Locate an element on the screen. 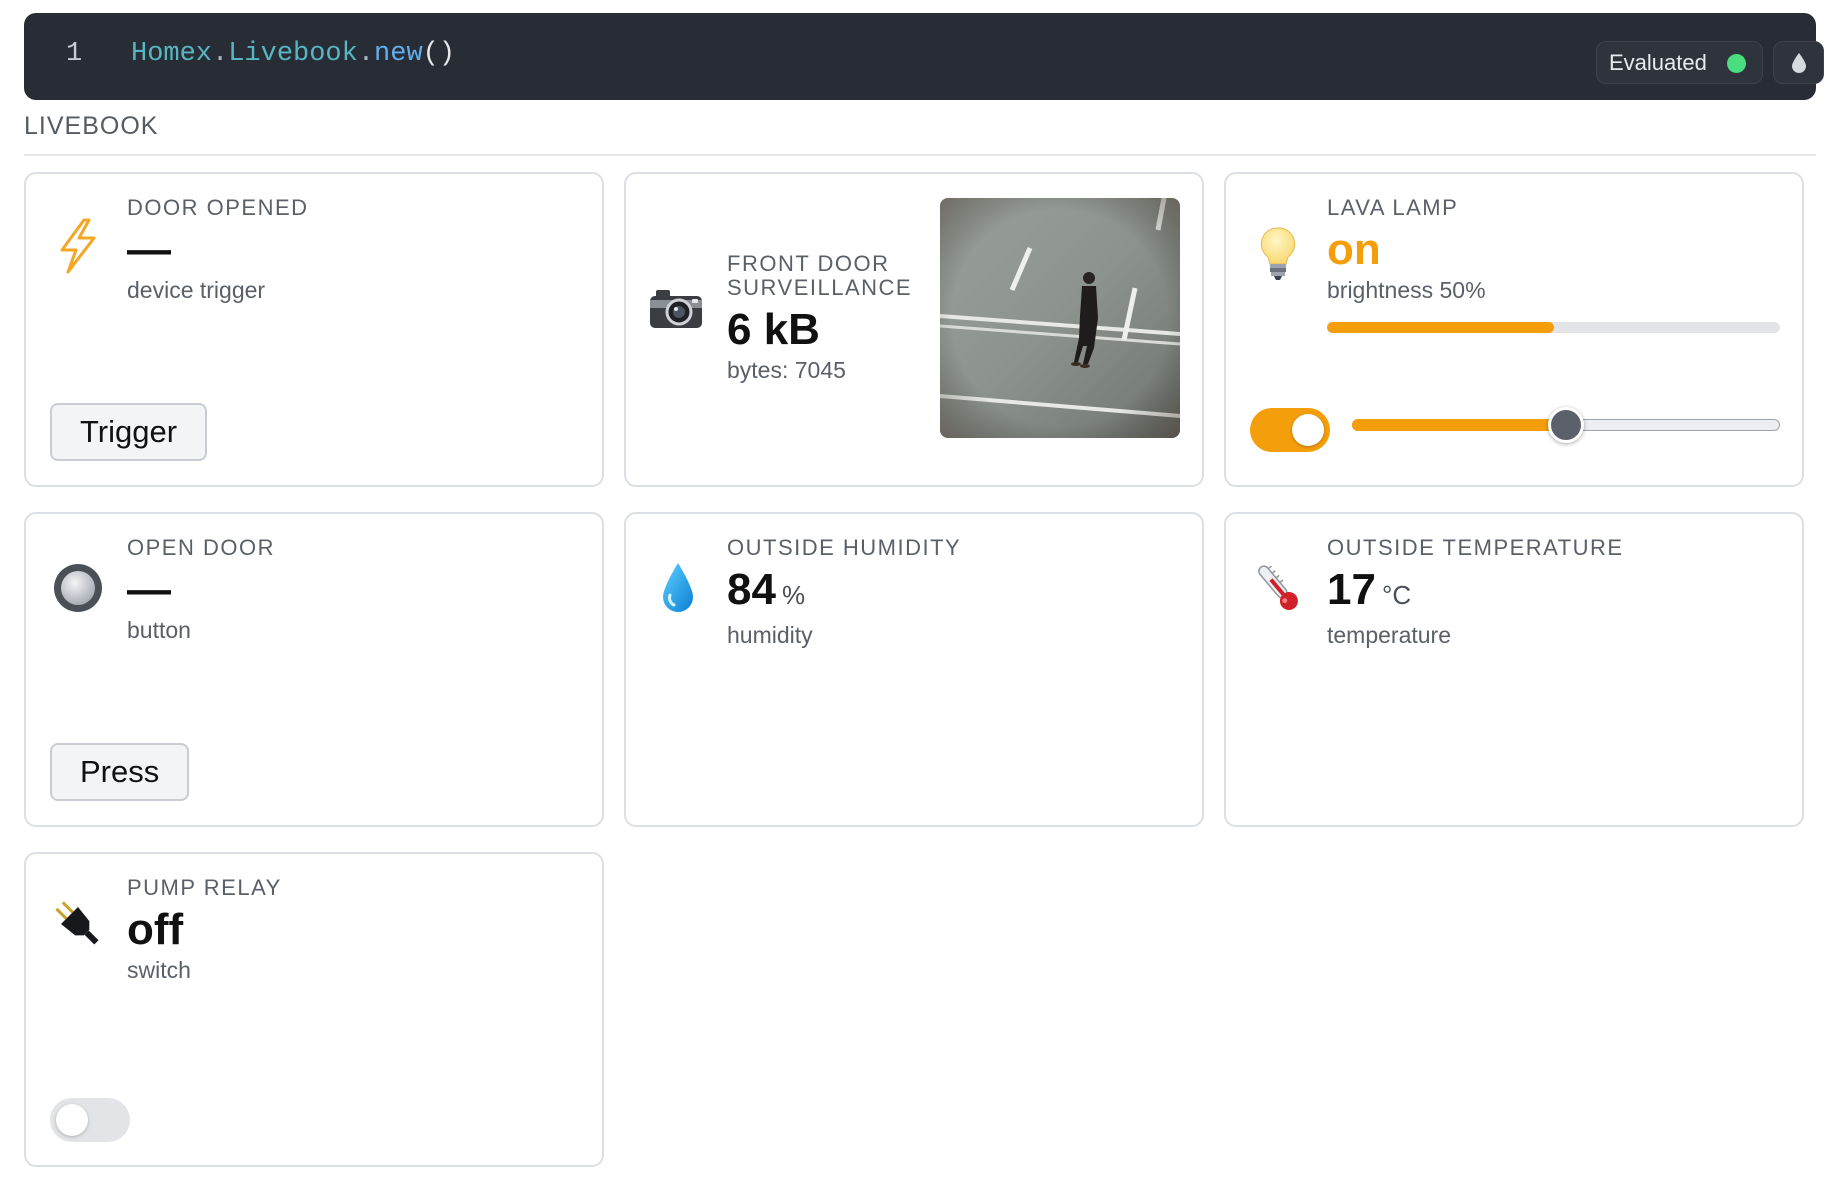 Image resolution: width=1828 pixels, height=1200 pixels. card-subtitle: humidity is located at coordinates (770, 635).